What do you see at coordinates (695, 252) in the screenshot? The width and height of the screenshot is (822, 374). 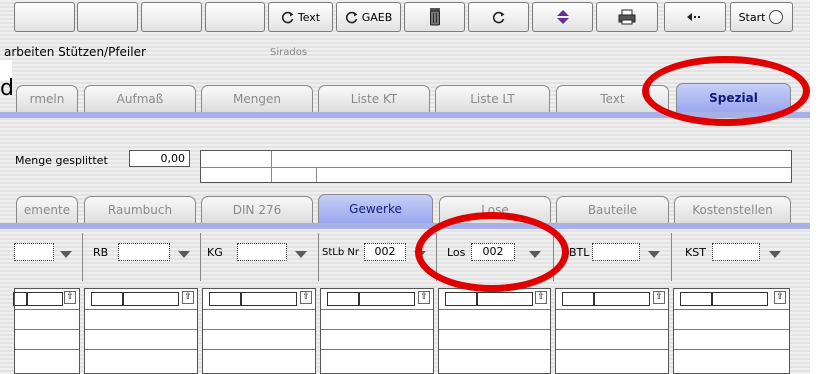 I see `kst-label: KST` at bounding box center [695, 252].